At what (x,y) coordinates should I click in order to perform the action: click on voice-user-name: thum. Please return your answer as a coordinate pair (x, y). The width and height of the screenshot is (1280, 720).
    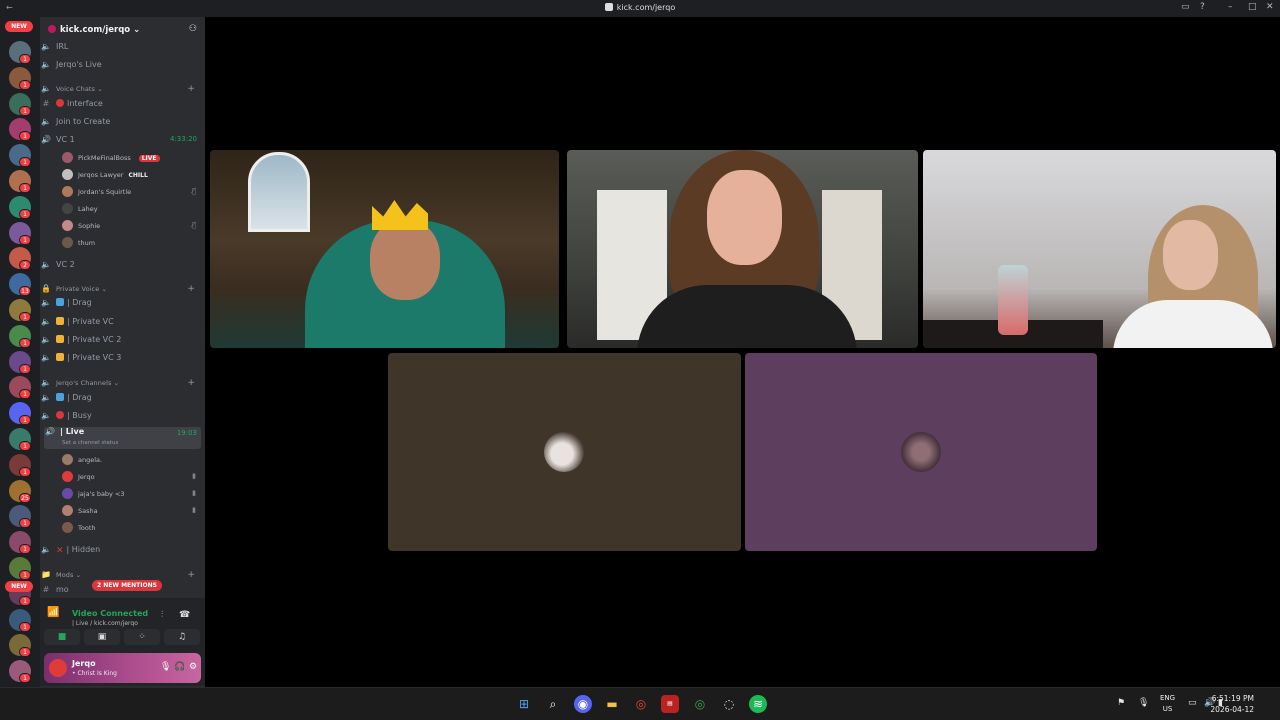
    Looking at the image, I should click on (87, 243).